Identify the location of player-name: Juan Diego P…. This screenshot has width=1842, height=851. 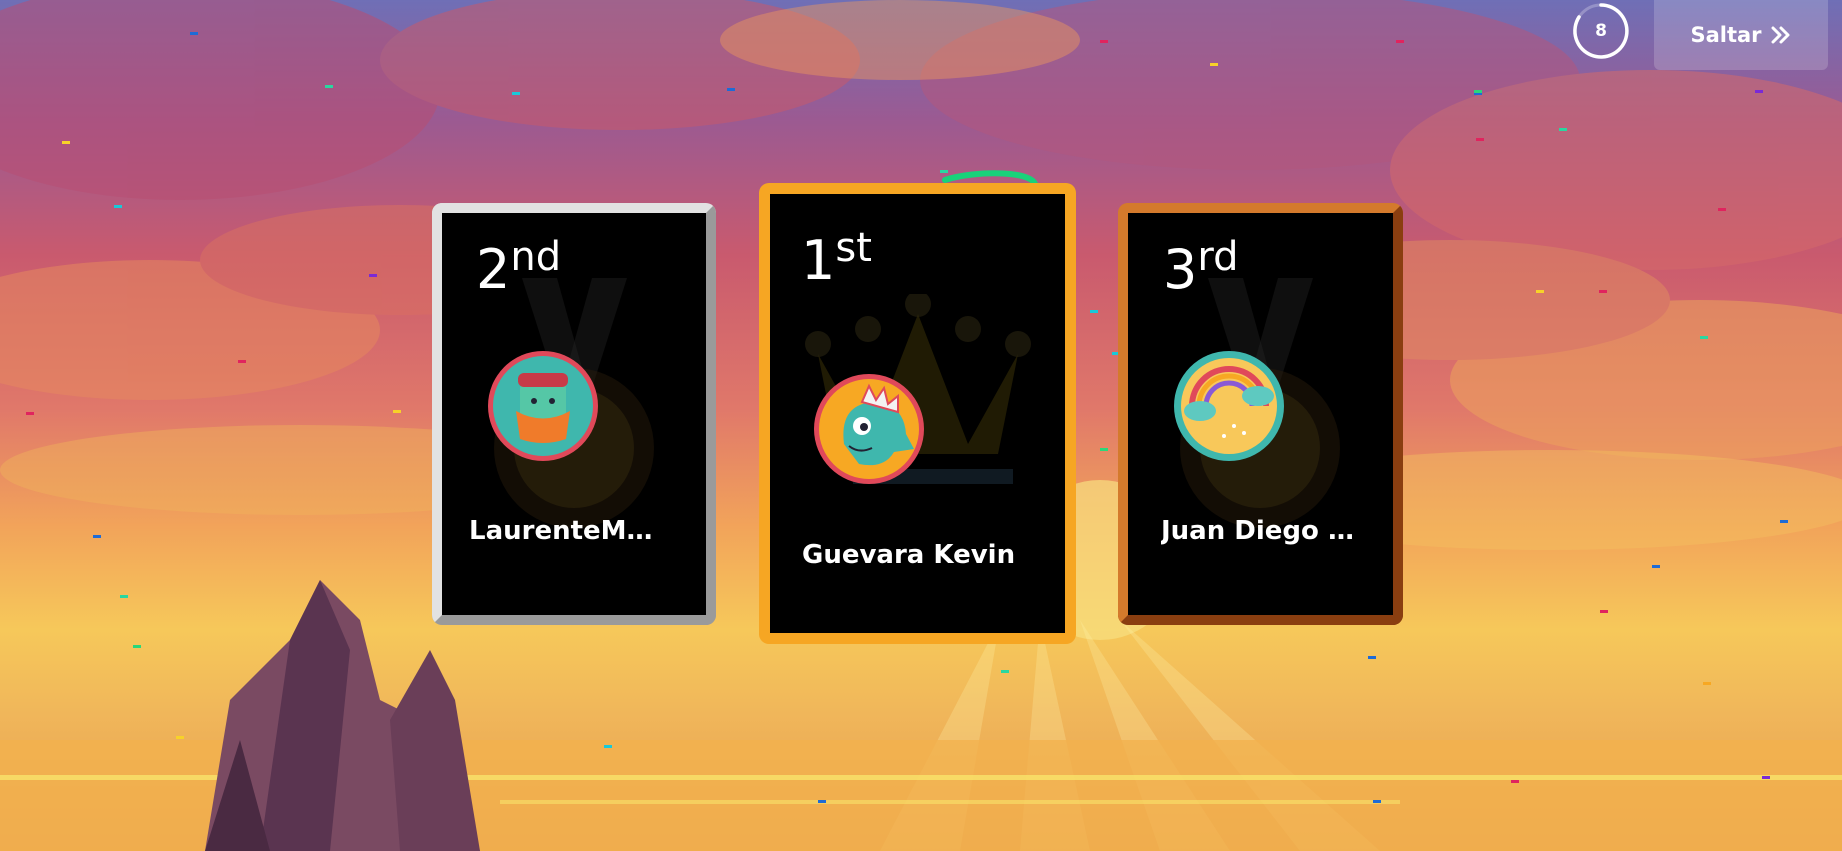
(1261, 531).